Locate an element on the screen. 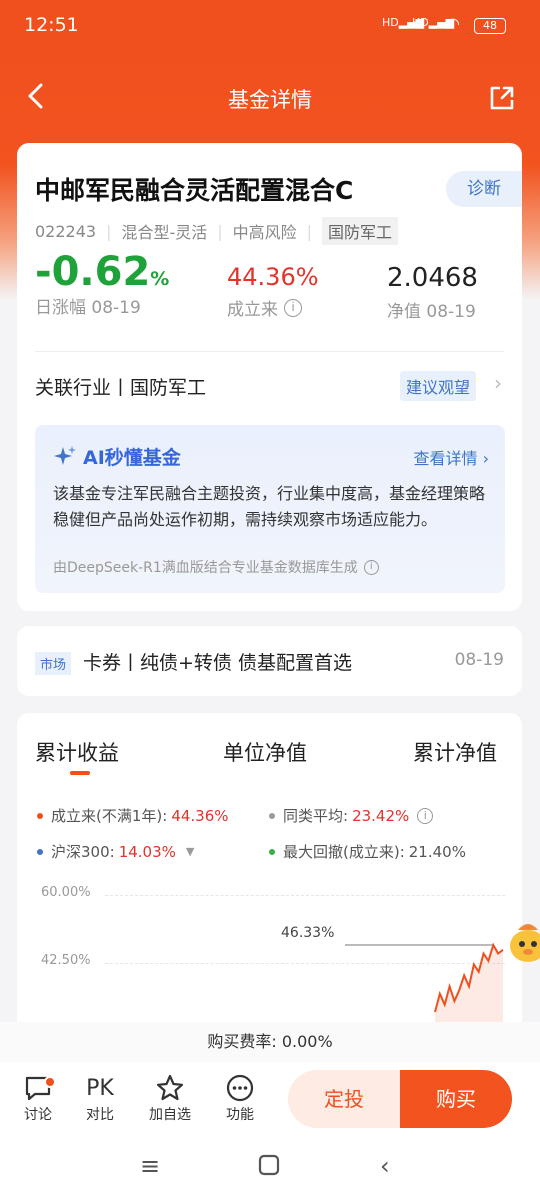 This screenshot has width=540, height=1200. more-dots-icon is located at coordinates (240, 1088).